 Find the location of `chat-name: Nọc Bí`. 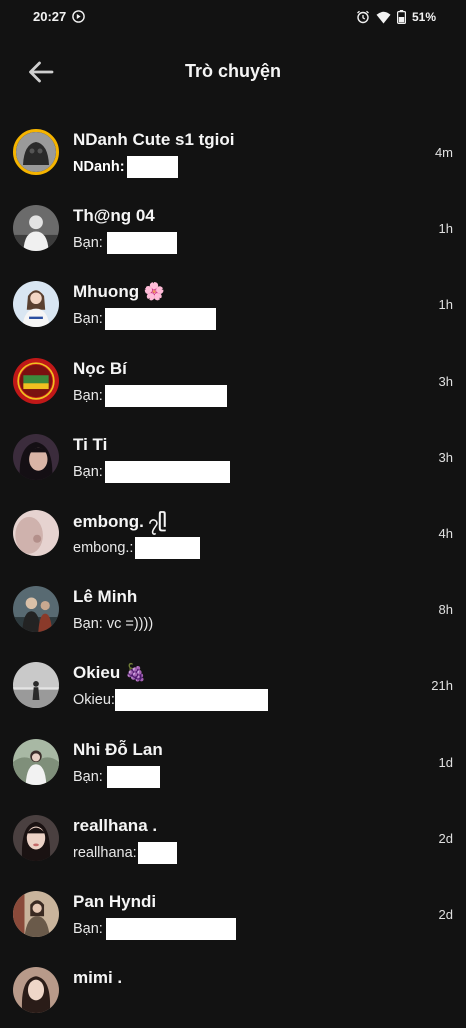

chat-name: Nọc Bí is located at coordinates (100, 368).